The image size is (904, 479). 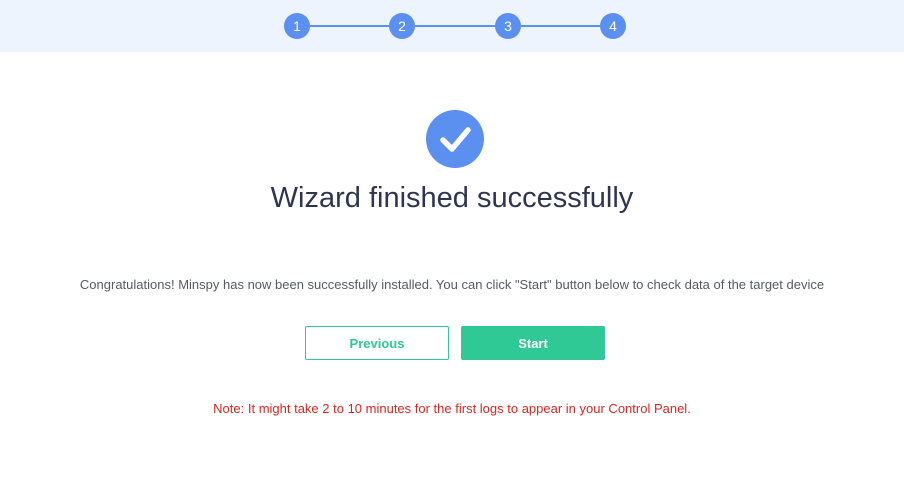 What do you see at coordinates (613, 26) in the screenshot?
I see `step-4: 4` at bounding box center [613, 26].